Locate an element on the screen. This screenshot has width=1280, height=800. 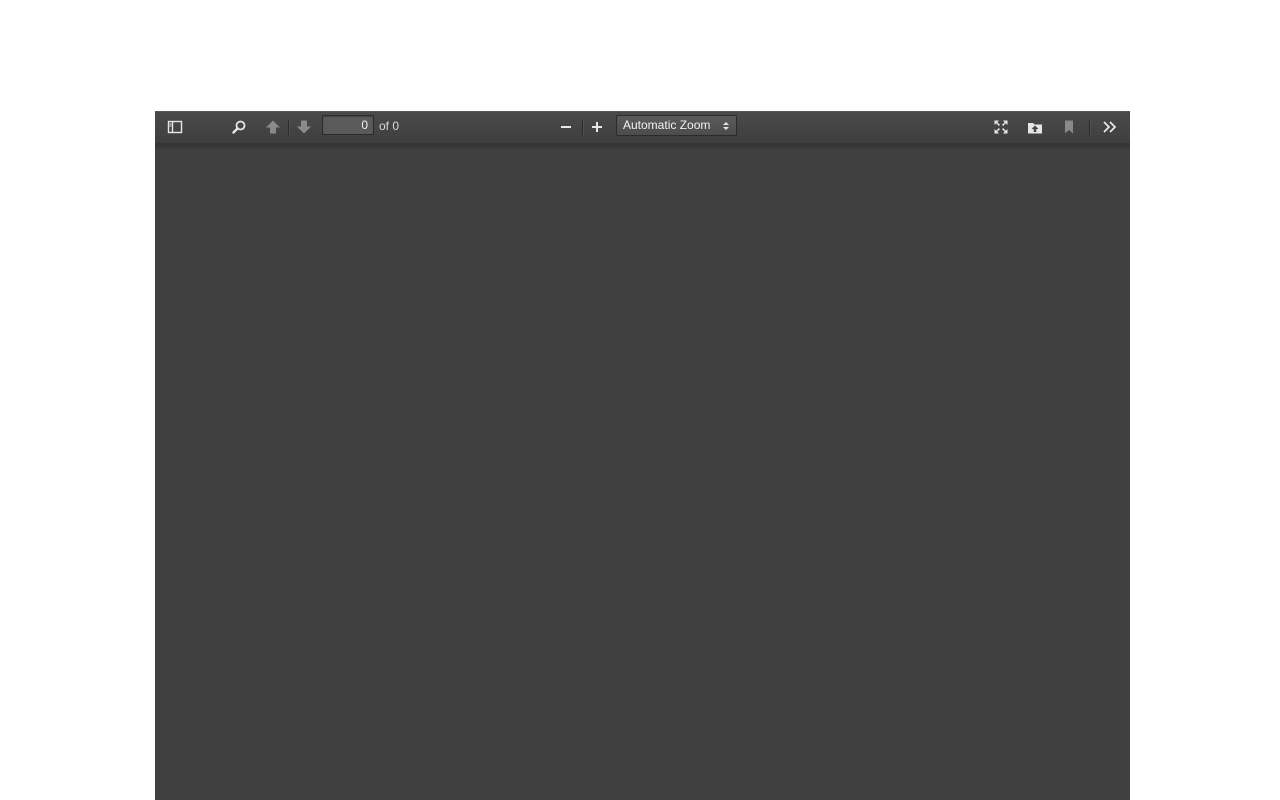
arrow-up-icon is located at coordinates (273, 127).